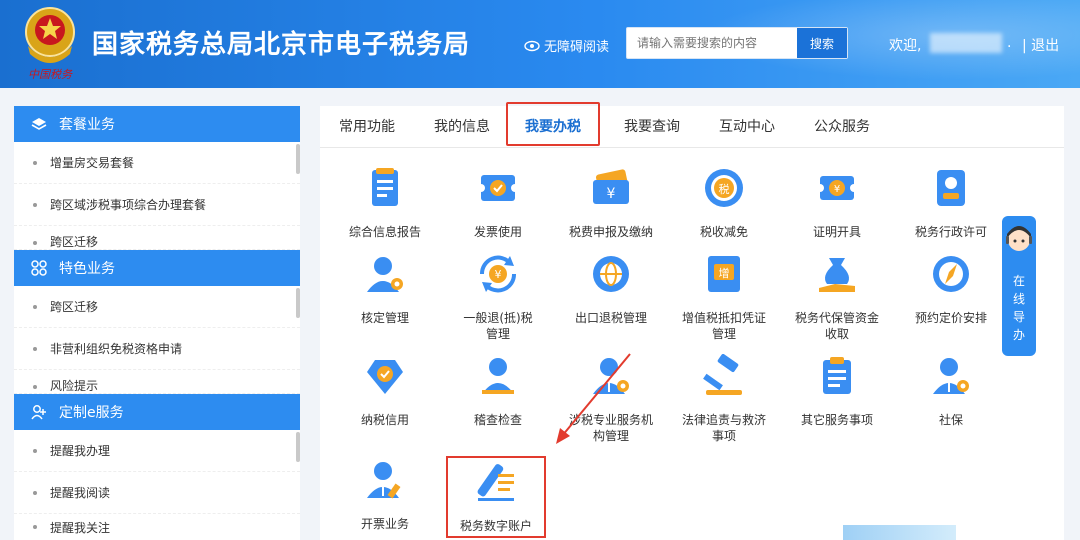 The image size is (1080, 540). I want to click on tile-tax-declaration: ¥ 税费申报及缴纳, so click(611, 203).